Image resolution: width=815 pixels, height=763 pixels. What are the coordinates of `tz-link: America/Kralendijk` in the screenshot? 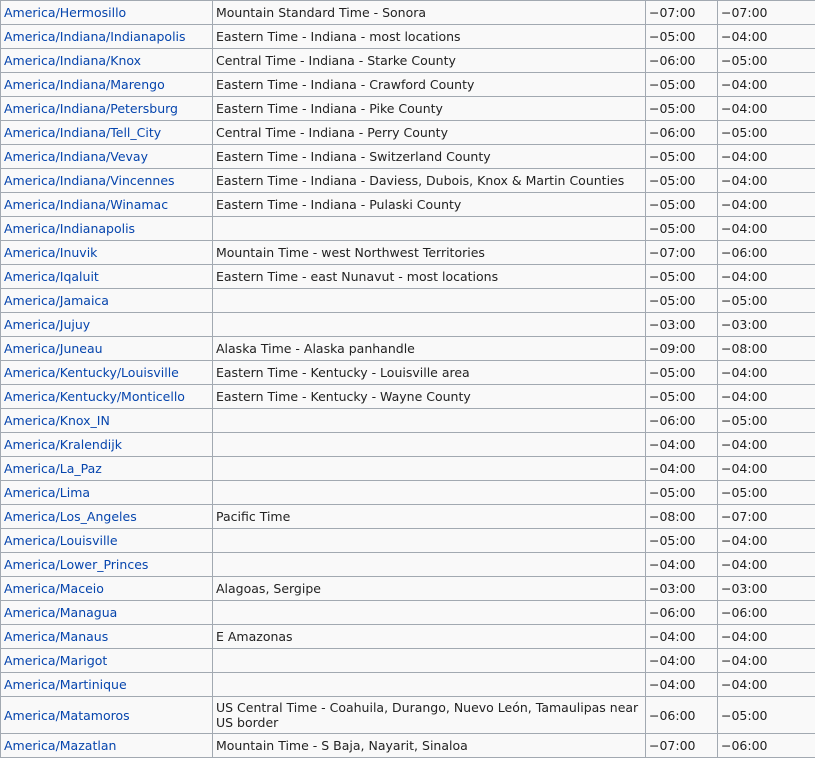 It's located at (63, 444).